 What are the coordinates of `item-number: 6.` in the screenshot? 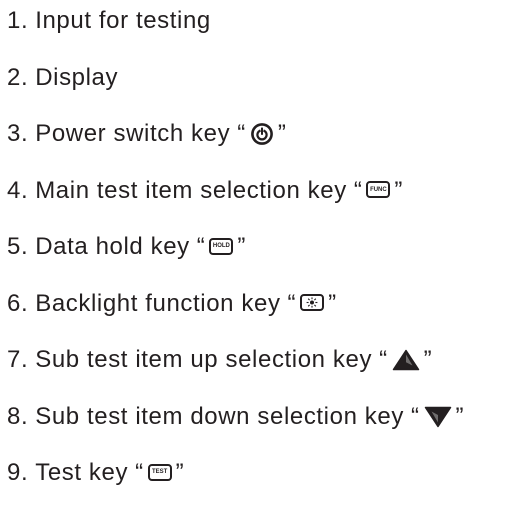 It's located at (18, 303).